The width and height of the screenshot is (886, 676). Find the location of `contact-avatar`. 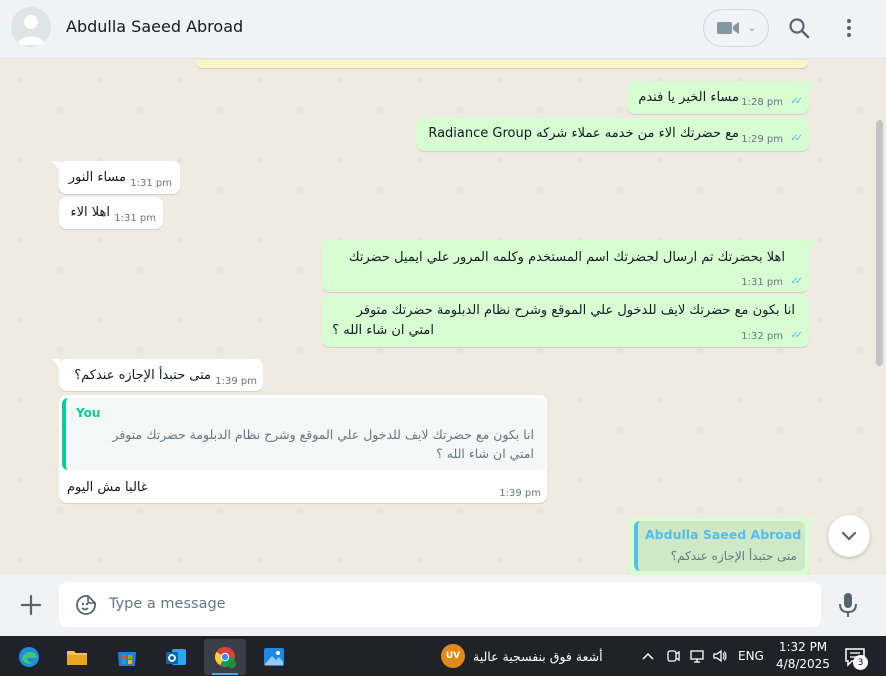

contact-avatar is located at coordinates (31, 27).